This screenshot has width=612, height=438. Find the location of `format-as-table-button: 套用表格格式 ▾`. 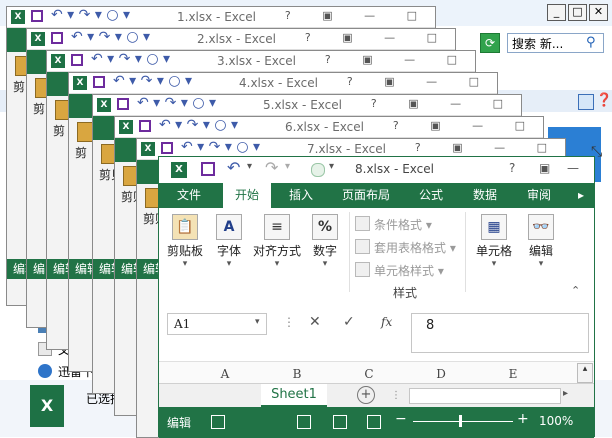

format-as-table-button: 套用表格格式 ▾ is located at coordinates (405, 247).